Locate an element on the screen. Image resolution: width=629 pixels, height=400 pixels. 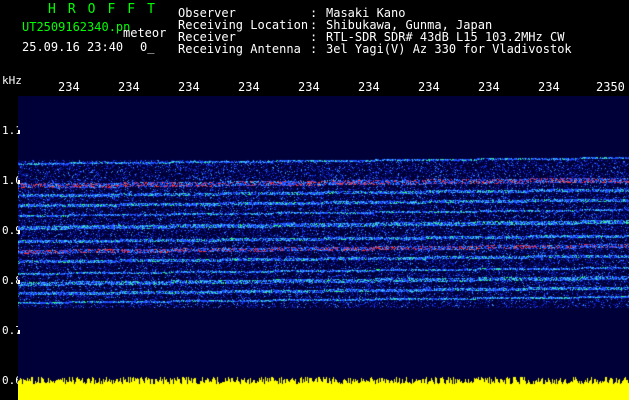
type-label: meteor is located at coordinates (145, 33).